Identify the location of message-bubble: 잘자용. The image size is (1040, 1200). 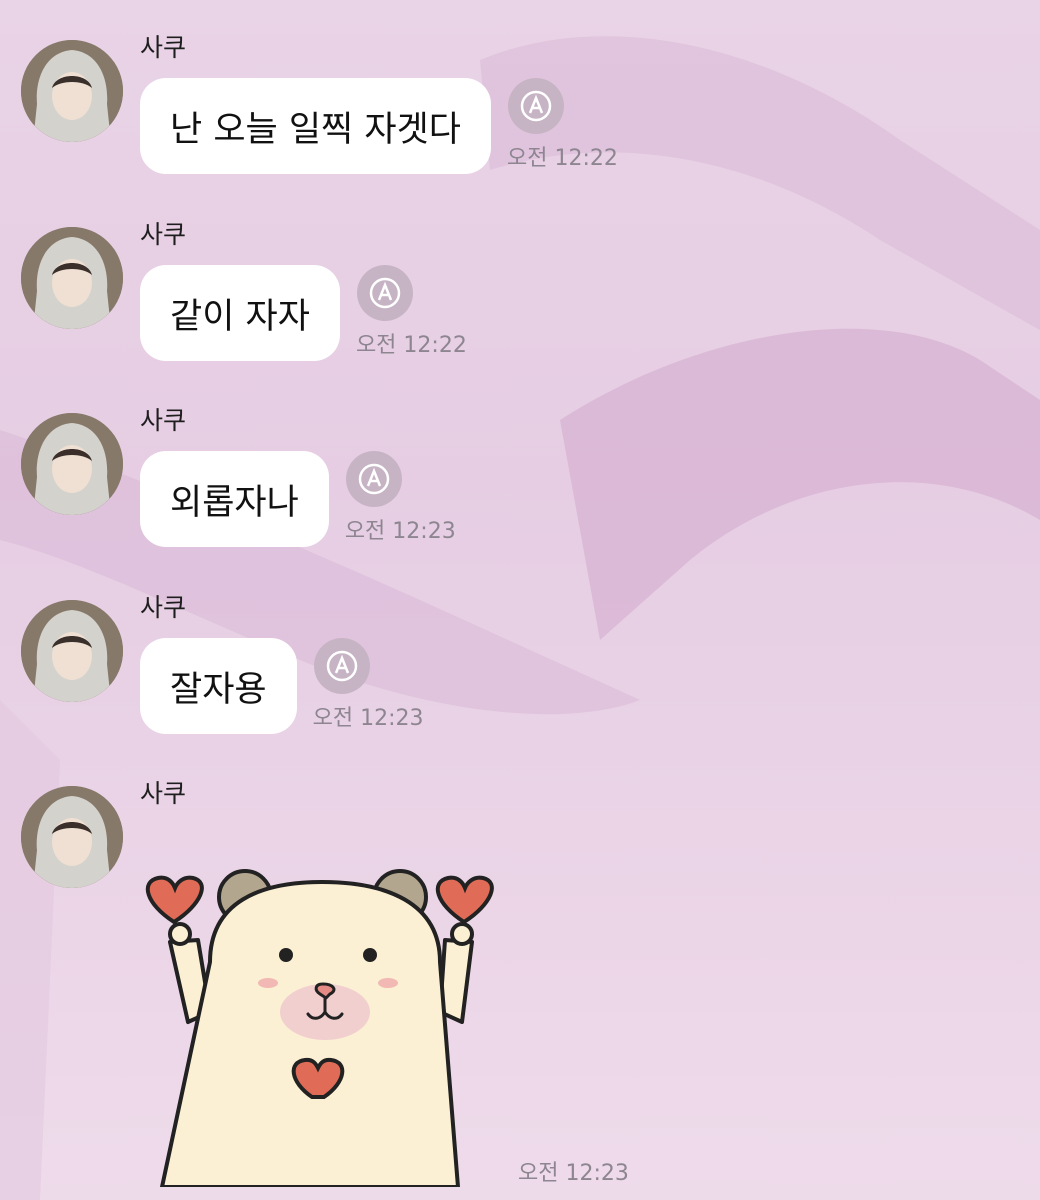
(218, 686).